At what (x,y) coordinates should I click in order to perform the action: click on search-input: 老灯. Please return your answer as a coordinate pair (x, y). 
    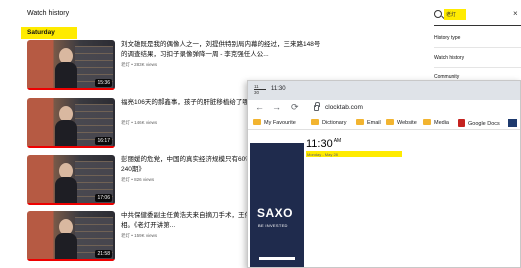
    Looking at the image, I should click on (455, 14).